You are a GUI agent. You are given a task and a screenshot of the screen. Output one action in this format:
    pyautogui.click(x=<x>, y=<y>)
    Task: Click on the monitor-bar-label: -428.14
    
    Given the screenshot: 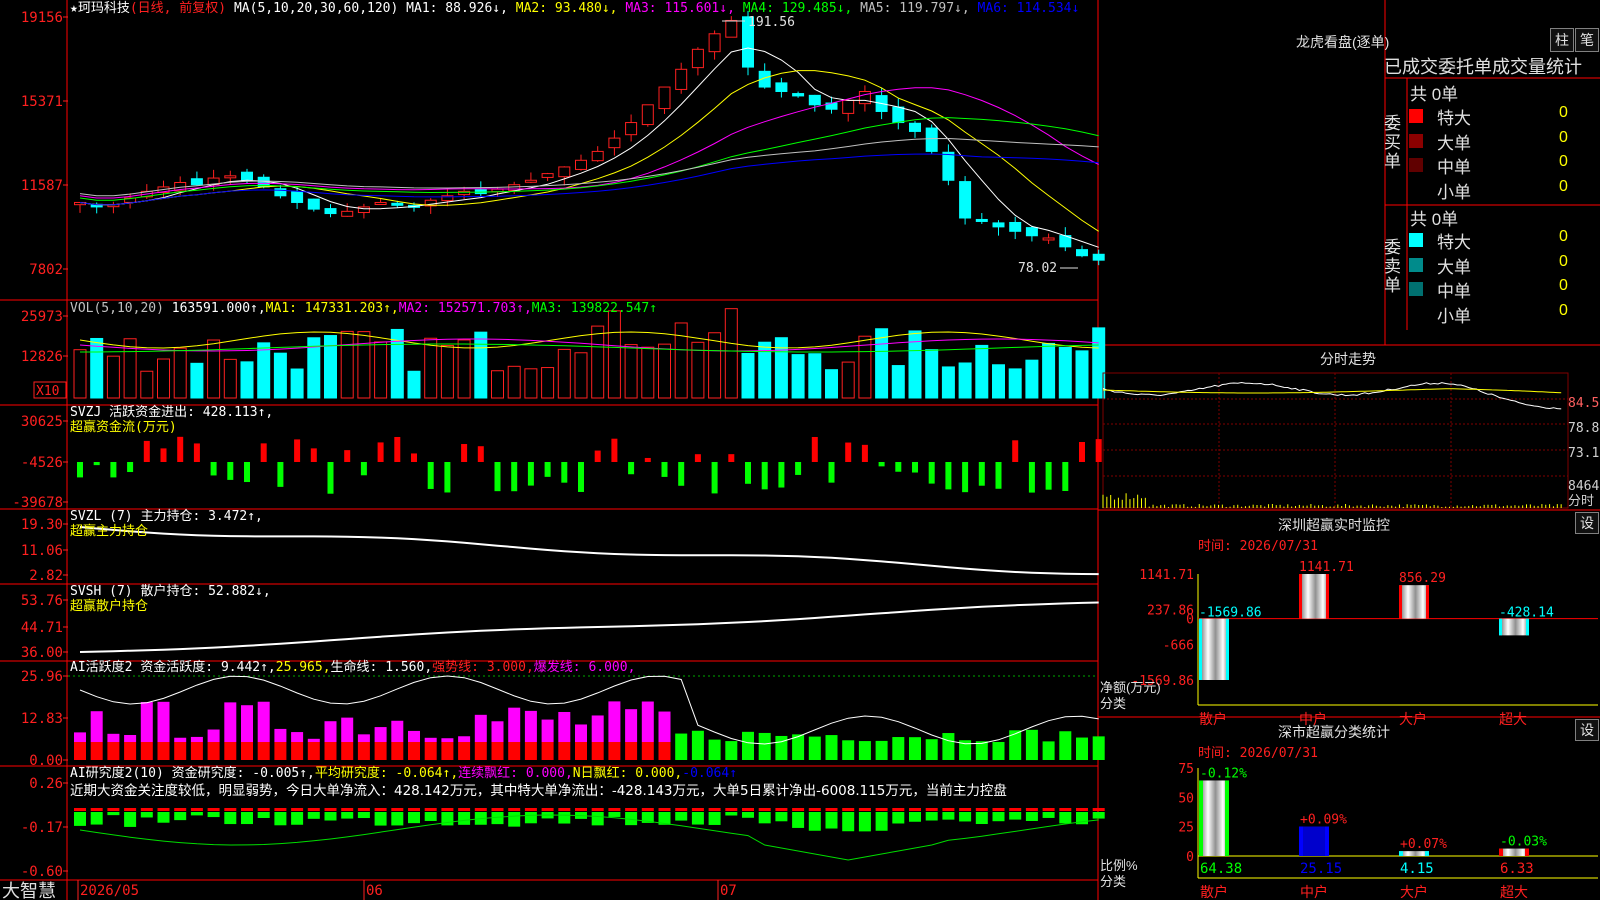 What is the action you would take?
    pyautogui.click(x=1526, y=613)
    